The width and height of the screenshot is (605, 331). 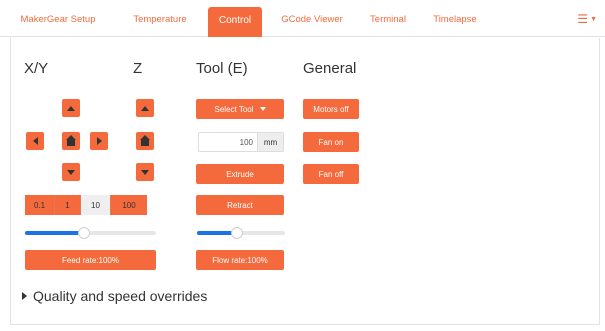 I want to click on select-tool-dropdown: Select Tool, so click(x=240, y=109).